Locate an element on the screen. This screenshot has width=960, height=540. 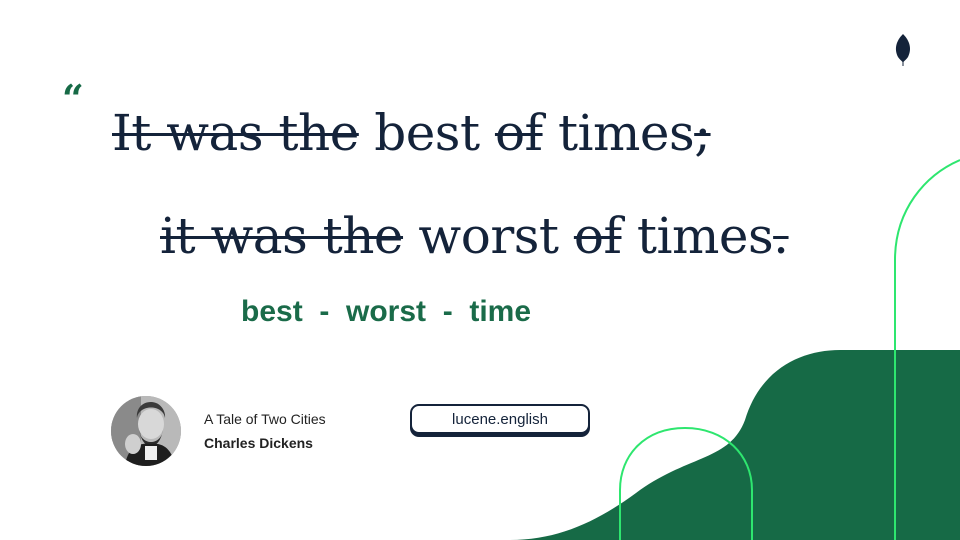
leaf-icon is located at coordinates (903, 50).